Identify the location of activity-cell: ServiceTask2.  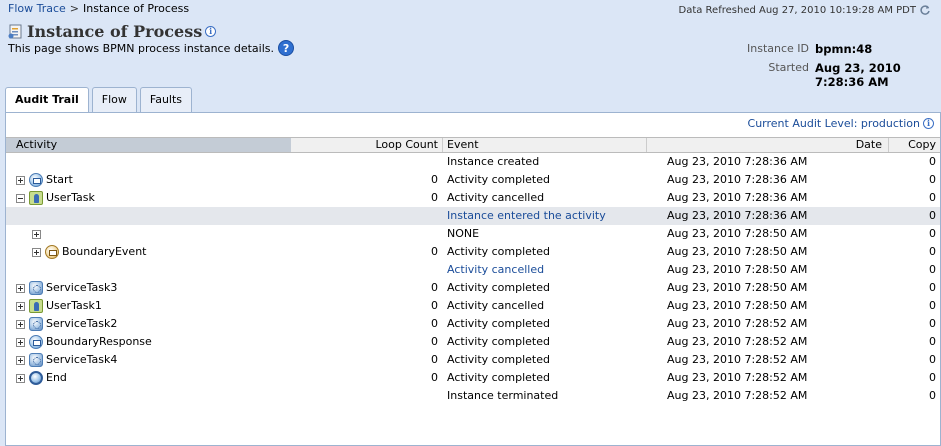
(148, 324).